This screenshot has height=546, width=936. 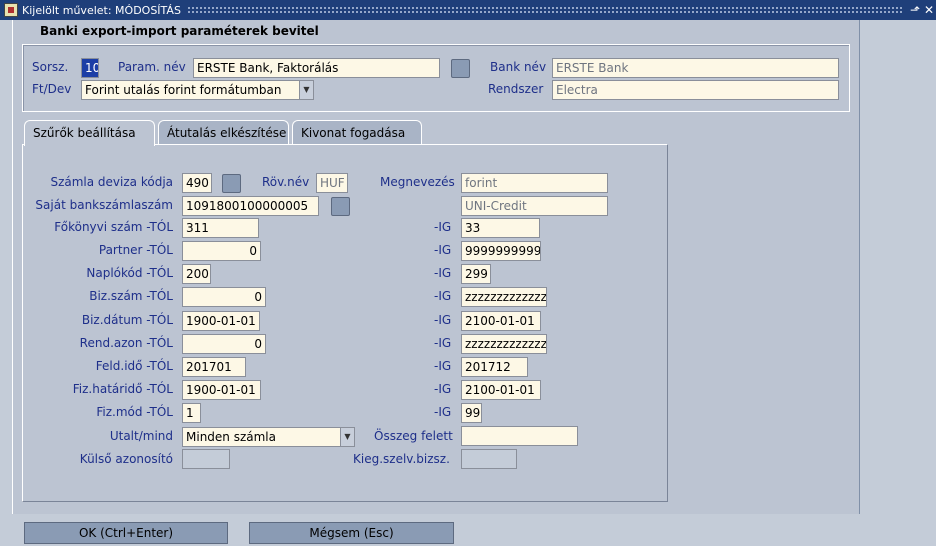 What do you see at coordinates (224, 297) in the screenshot?
I see `bizszam-from-field: 0` at bounding box center [224, 297].